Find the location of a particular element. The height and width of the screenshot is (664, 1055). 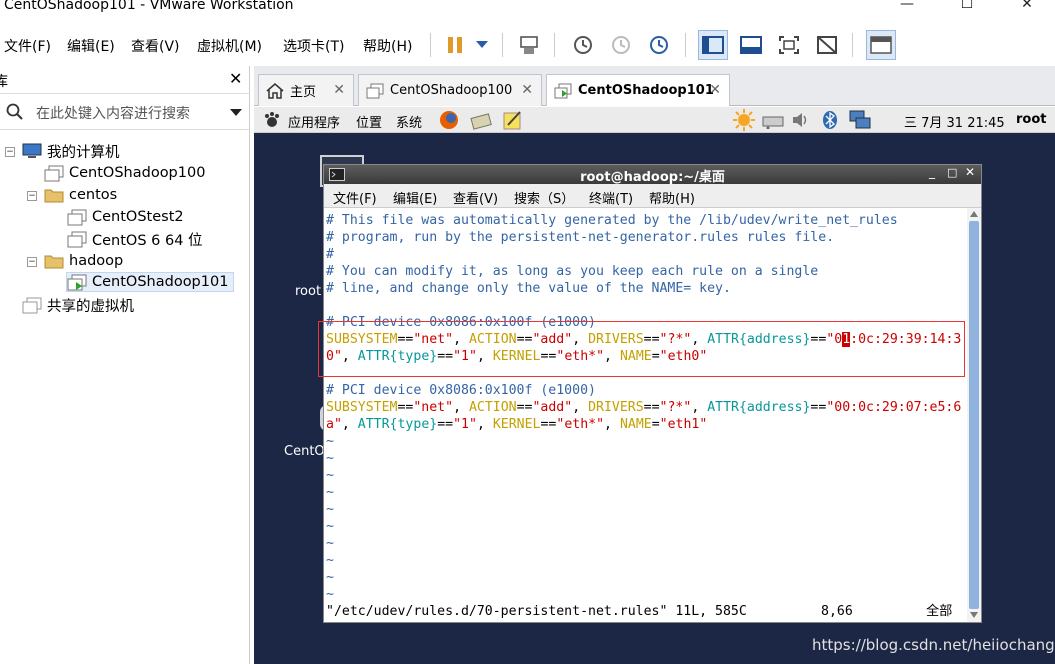

pause-icon is located at coordinates (455, 45).